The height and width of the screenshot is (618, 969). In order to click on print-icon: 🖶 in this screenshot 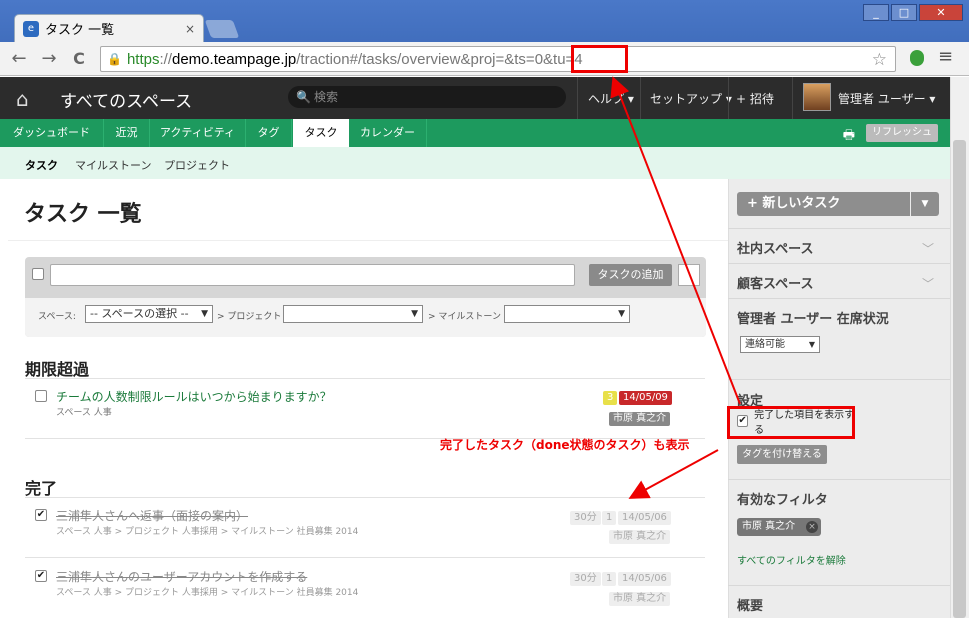, I will do `click(849, 137)`.